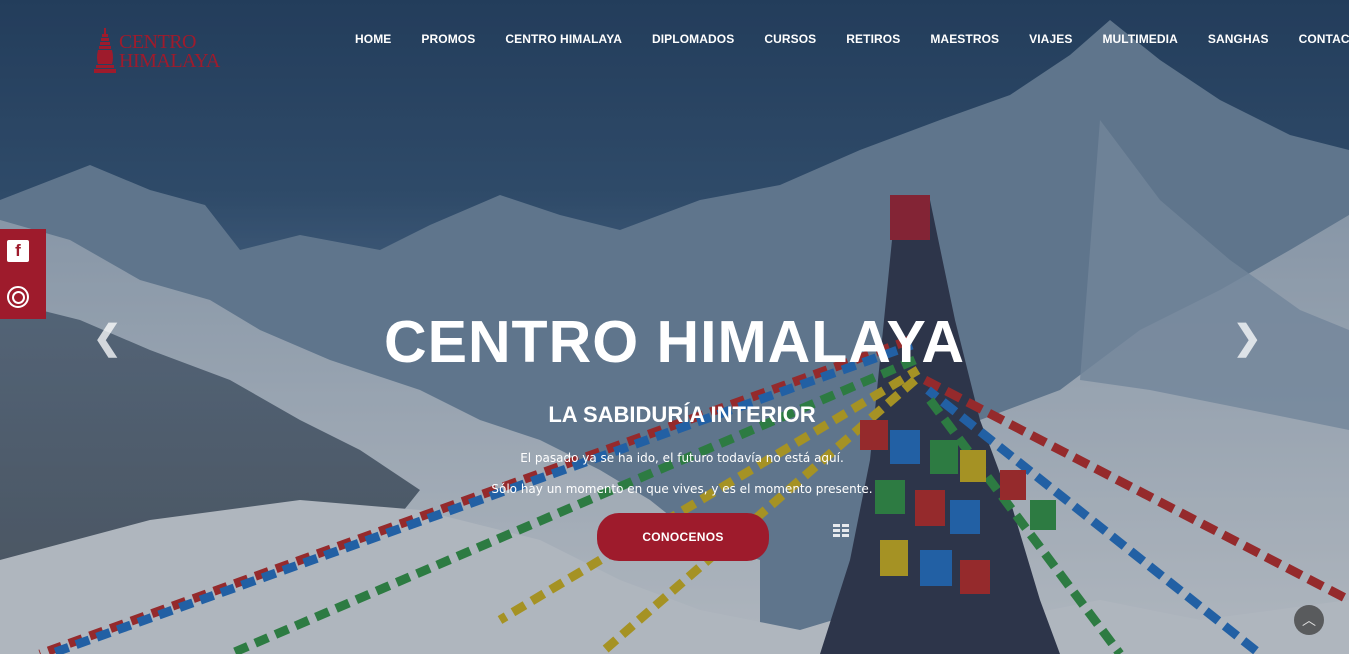  I want to click on nav-item-contacto: CONTACTO, so click(1316, 39).